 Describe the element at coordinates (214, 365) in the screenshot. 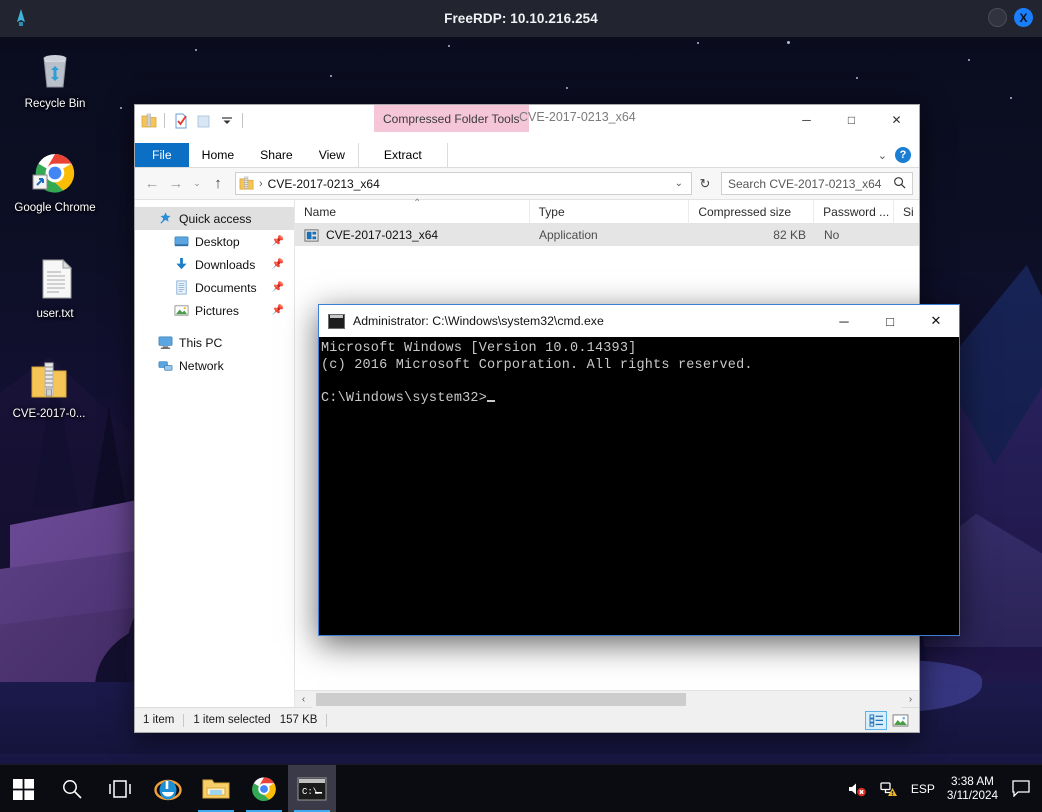

I see `sidebar-item-network: Network` at that location.